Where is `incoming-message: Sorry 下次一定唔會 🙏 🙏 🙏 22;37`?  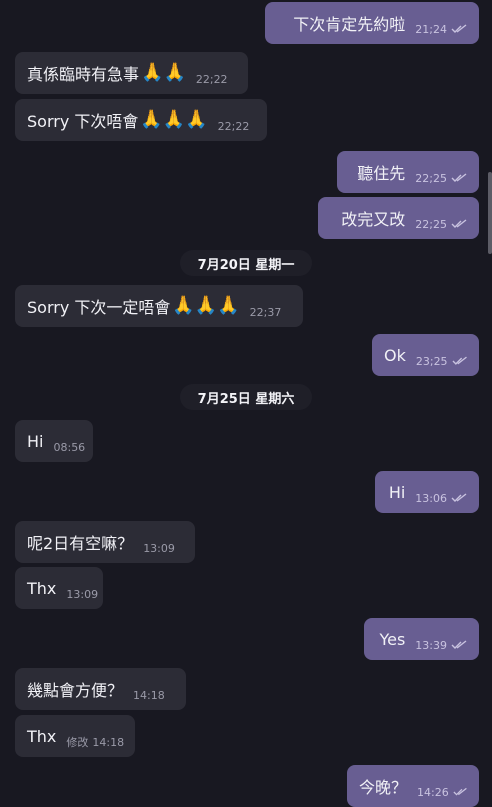 incoming-message: Sorry 下次一定唔會 🙏 🙏 🙏 22;37 is located at coordinates (159, 306).